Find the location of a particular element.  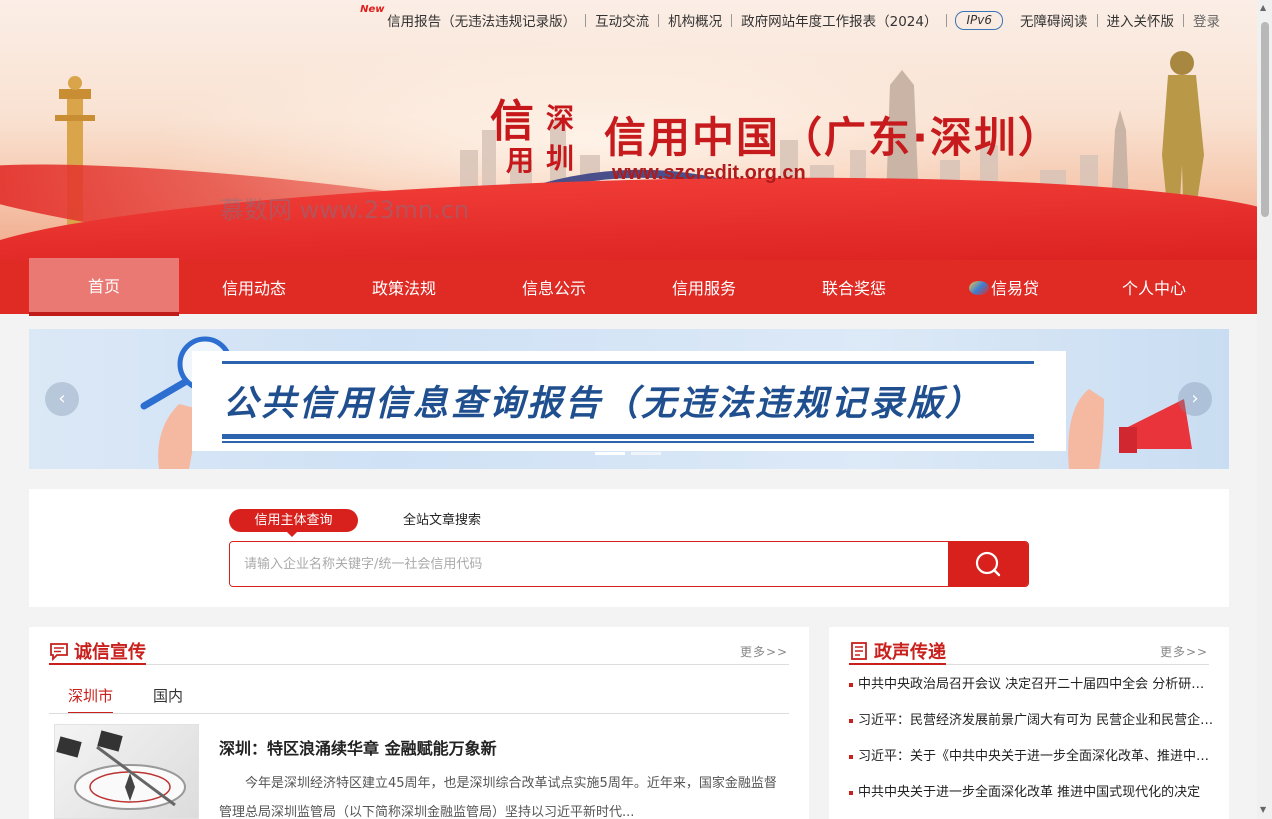

policy-header: 政声传递 is located at coordinates (897, 651).